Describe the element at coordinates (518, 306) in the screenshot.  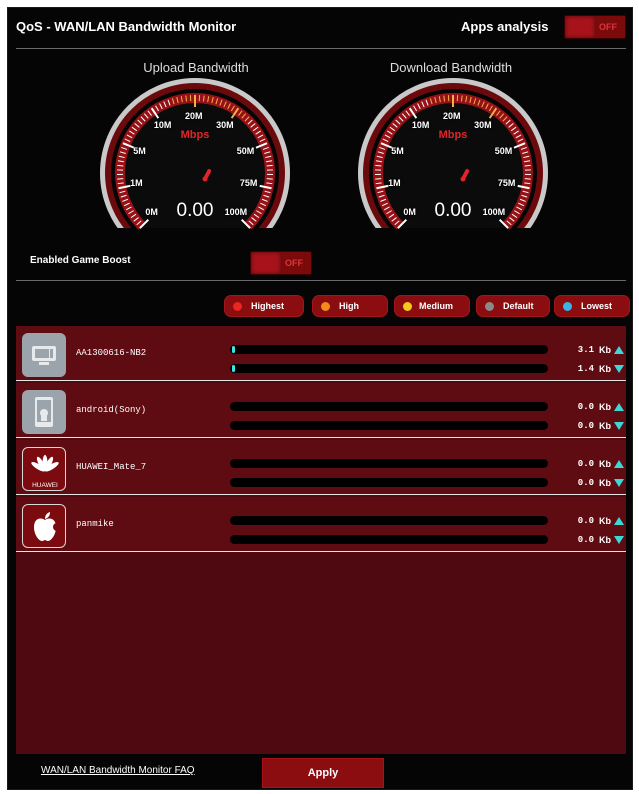
I see `legend-label: Default` at that location.